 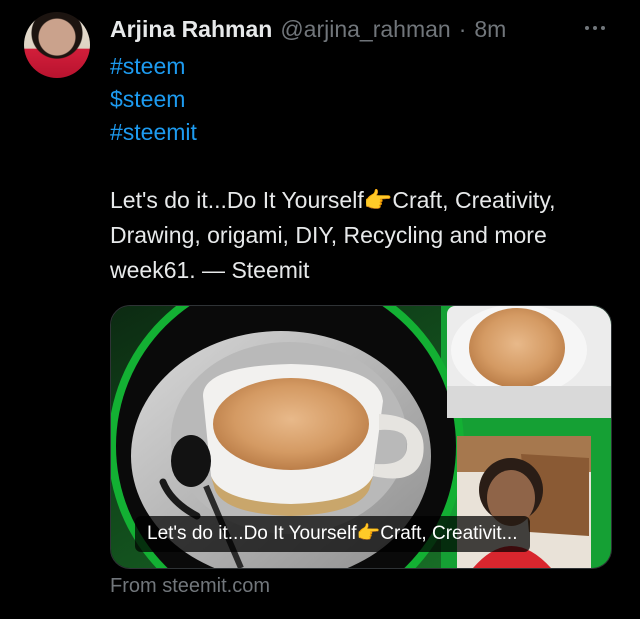 What do you see at coordinates (365, 29) in the screenshot?
I see `author-handle: @arjina_rahman` at bounding box center [365, 29].